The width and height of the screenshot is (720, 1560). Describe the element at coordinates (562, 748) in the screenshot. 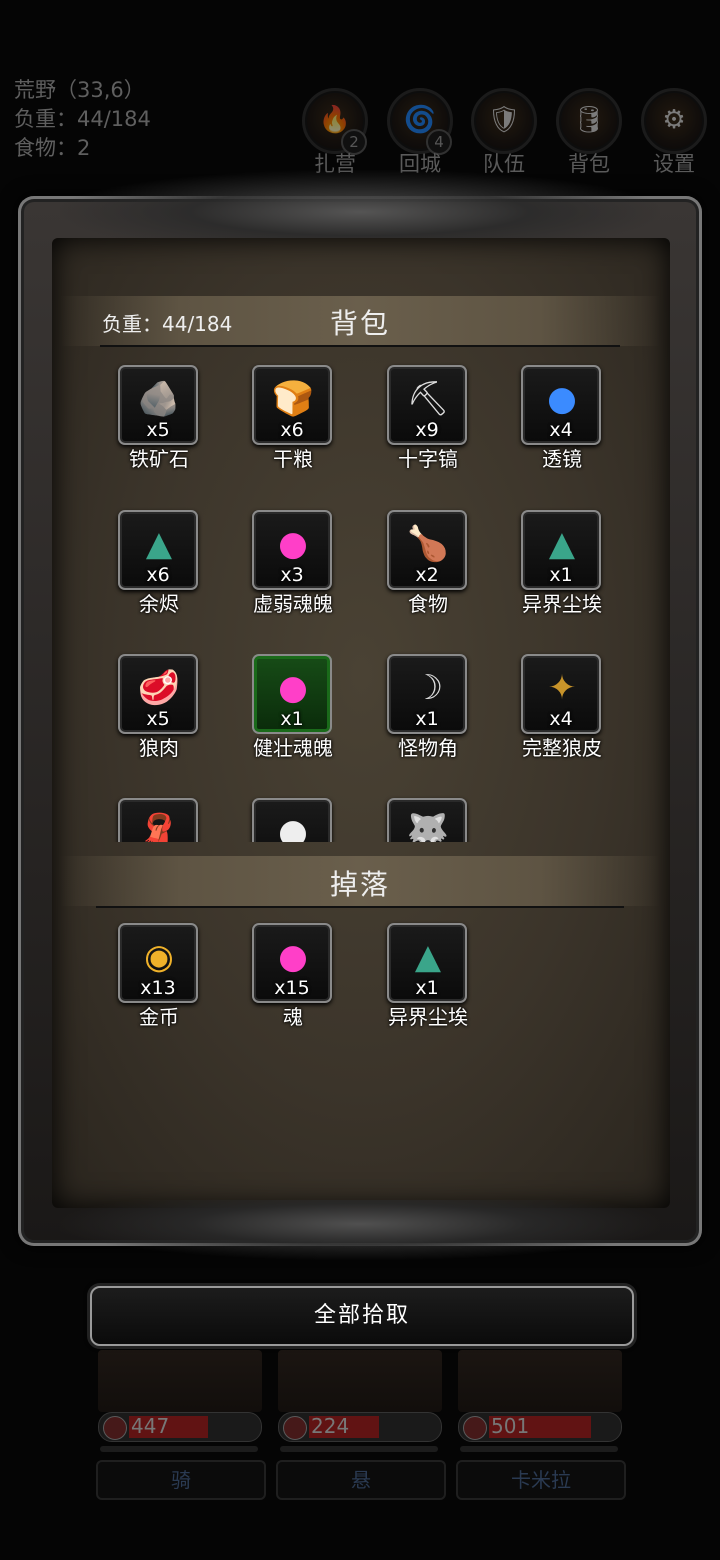

I see `item-name: 完整狼皮` at that location.